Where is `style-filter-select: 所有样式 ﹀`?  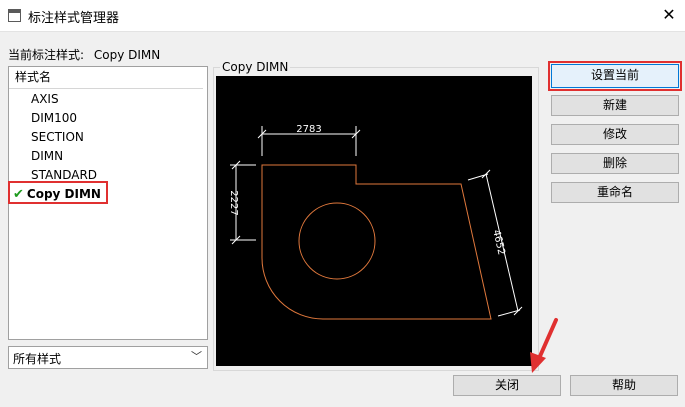
style-filter-select: 所有样式 ﹀ is located at coordinates (108, 357).